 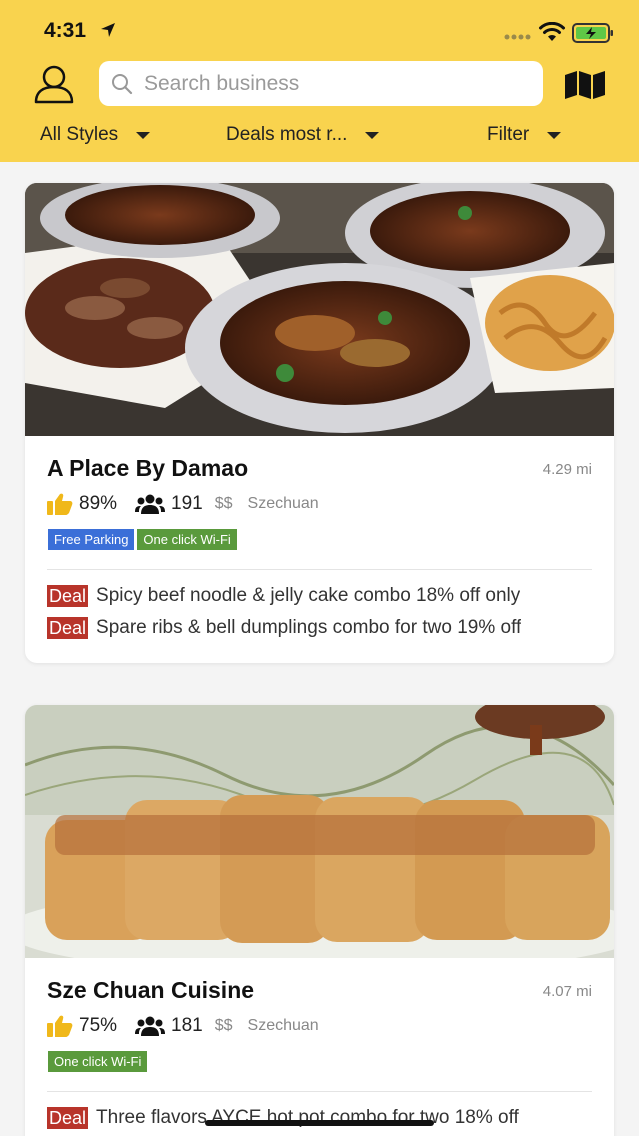 I want to click on style-filter-label: All Styles, so click(x=79, y=134).